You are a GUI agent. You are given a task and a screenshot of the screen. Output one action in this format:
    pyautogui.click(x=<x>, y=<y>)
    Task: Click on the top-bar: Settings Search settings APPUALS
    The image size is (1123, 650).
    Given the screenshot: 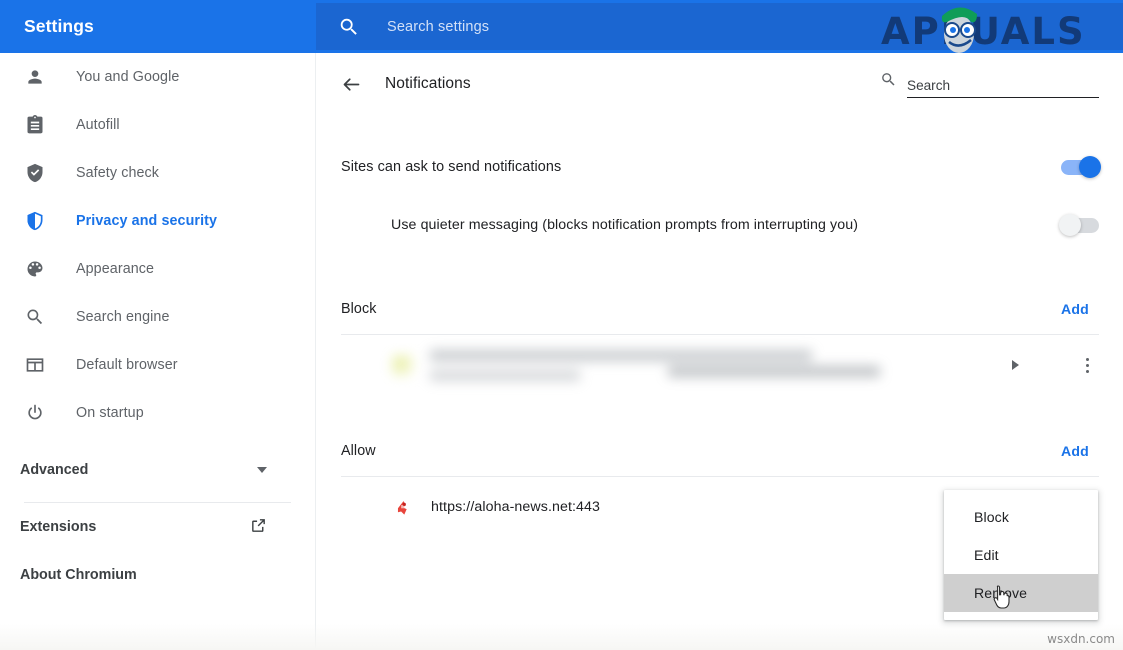 What is the action you would take?
    pyautogui.click(x=561, y=26)
    